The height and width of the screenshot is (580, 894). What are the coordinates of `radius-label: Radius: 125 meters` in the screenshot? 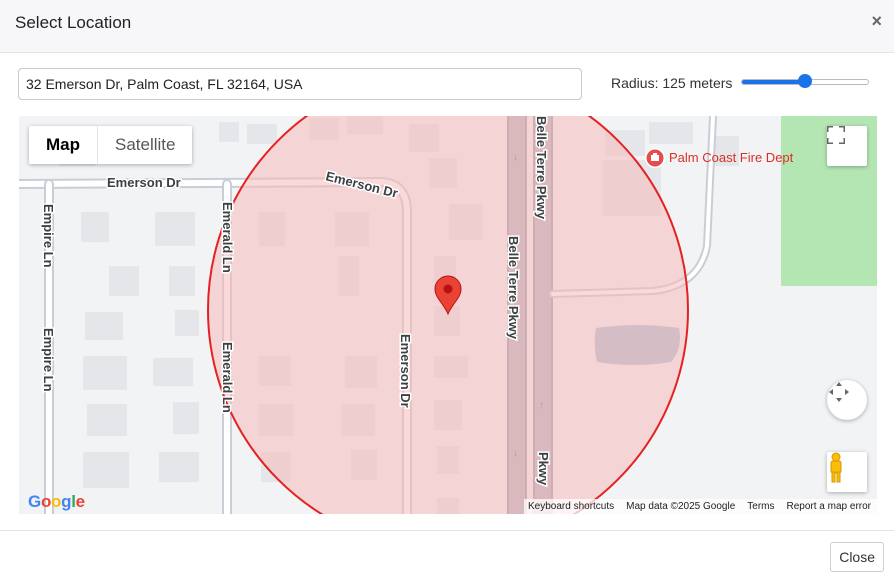 It's located at (672, 83).